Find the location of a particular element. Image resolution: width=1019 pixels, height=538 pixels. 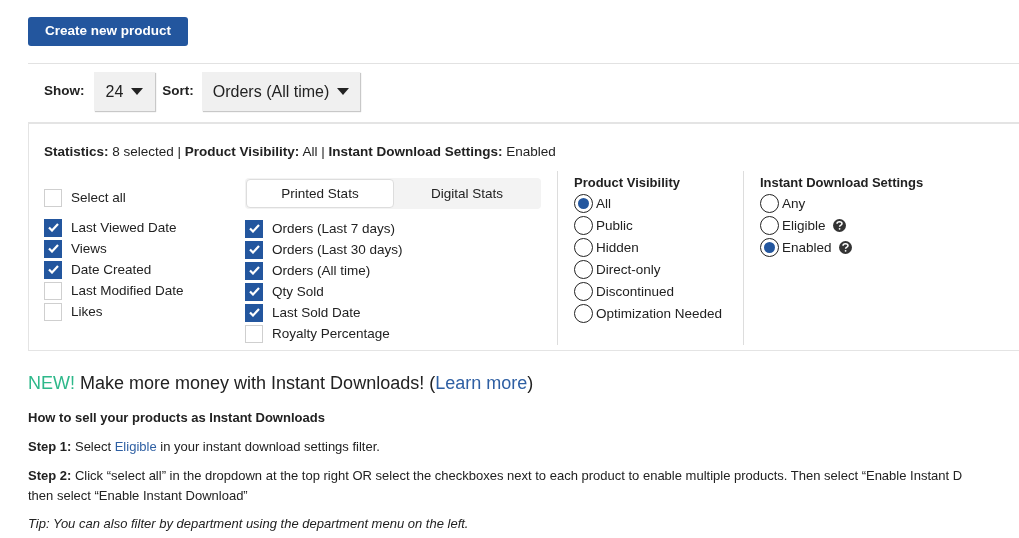

filter-summary: Statistics: 8 selected | Product Visibility: All | Instant Download Settings: Enabled is located at coordinates (300, 152).